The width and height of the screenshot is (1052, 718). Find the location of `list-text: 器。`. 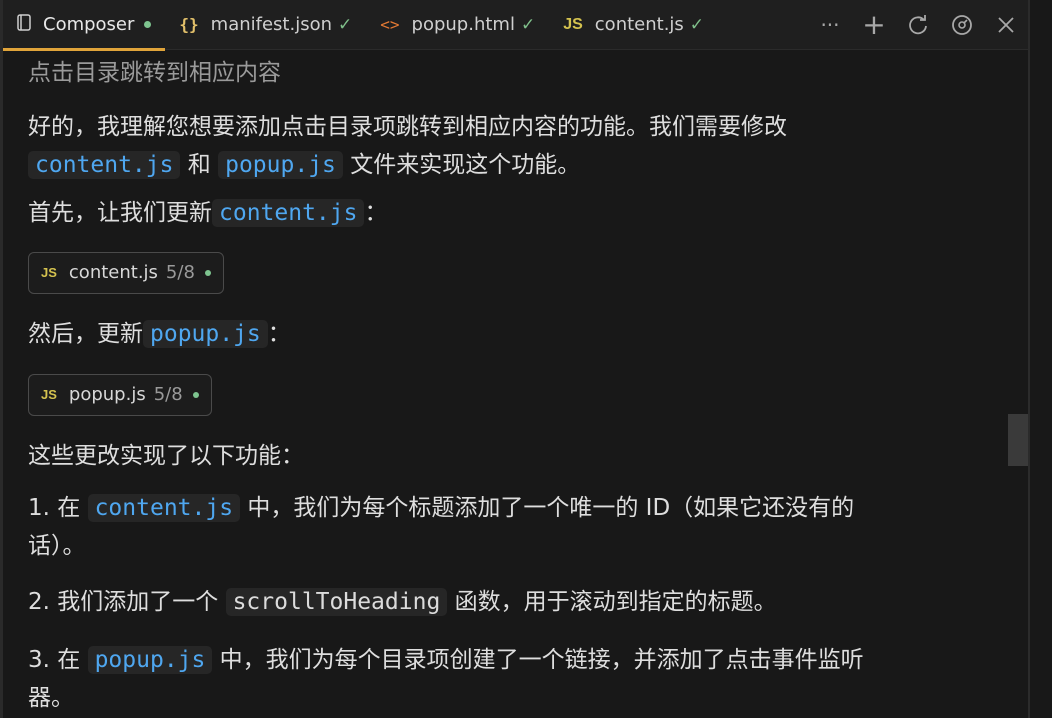

list-text: 器。 is located at coordinates (51, 698).